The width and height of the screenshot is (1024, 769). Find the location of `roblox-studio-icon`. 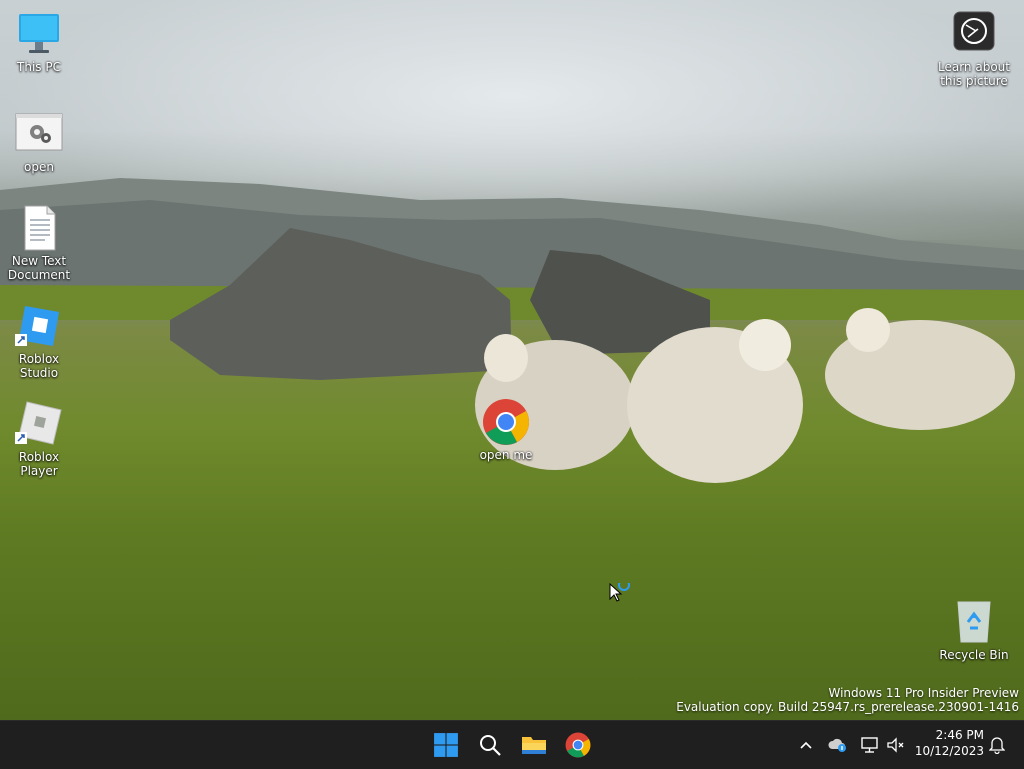

roblox-studio-icon is located at coordinates (39, 326).